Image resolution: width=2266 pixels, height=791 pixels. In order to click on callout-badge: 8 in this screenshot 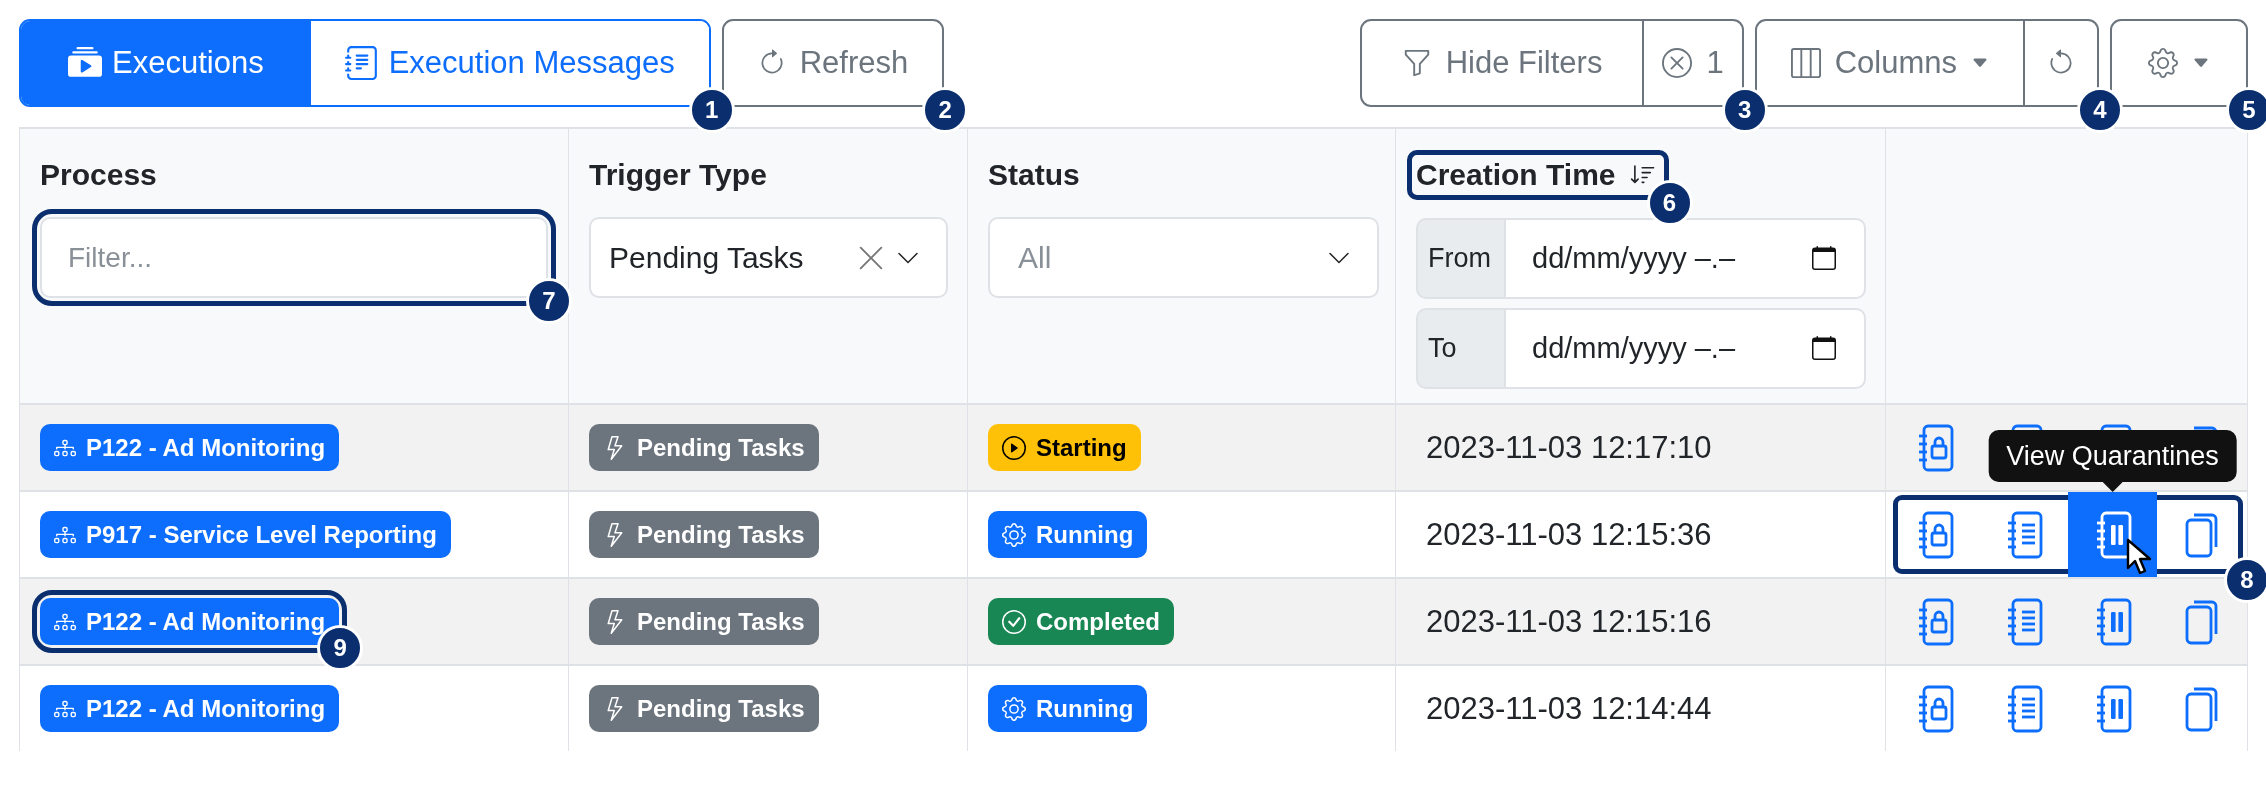, I will do `click(2245, 580)`.